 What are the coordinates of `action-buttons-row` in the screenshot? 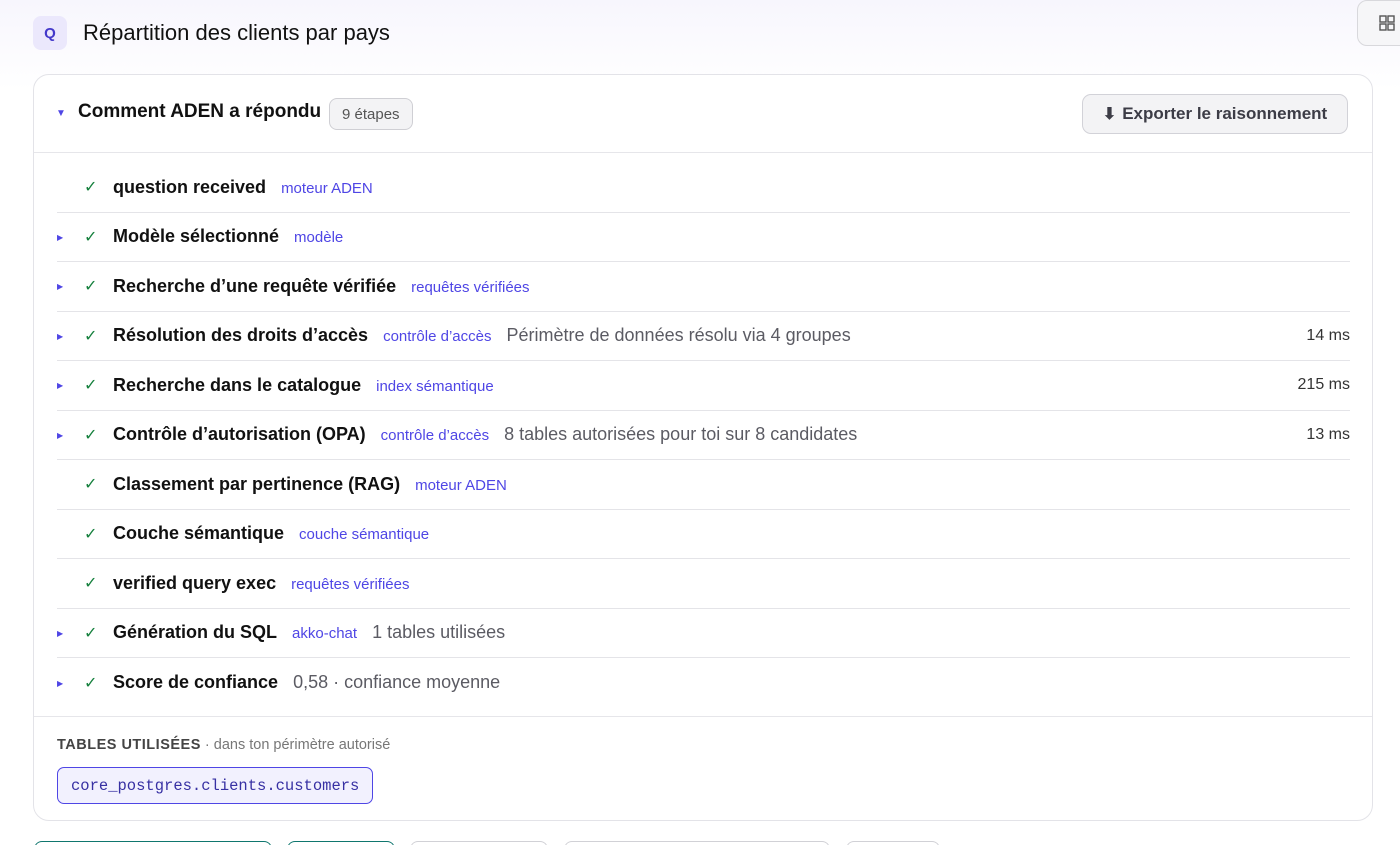 It's located at (700, 843).